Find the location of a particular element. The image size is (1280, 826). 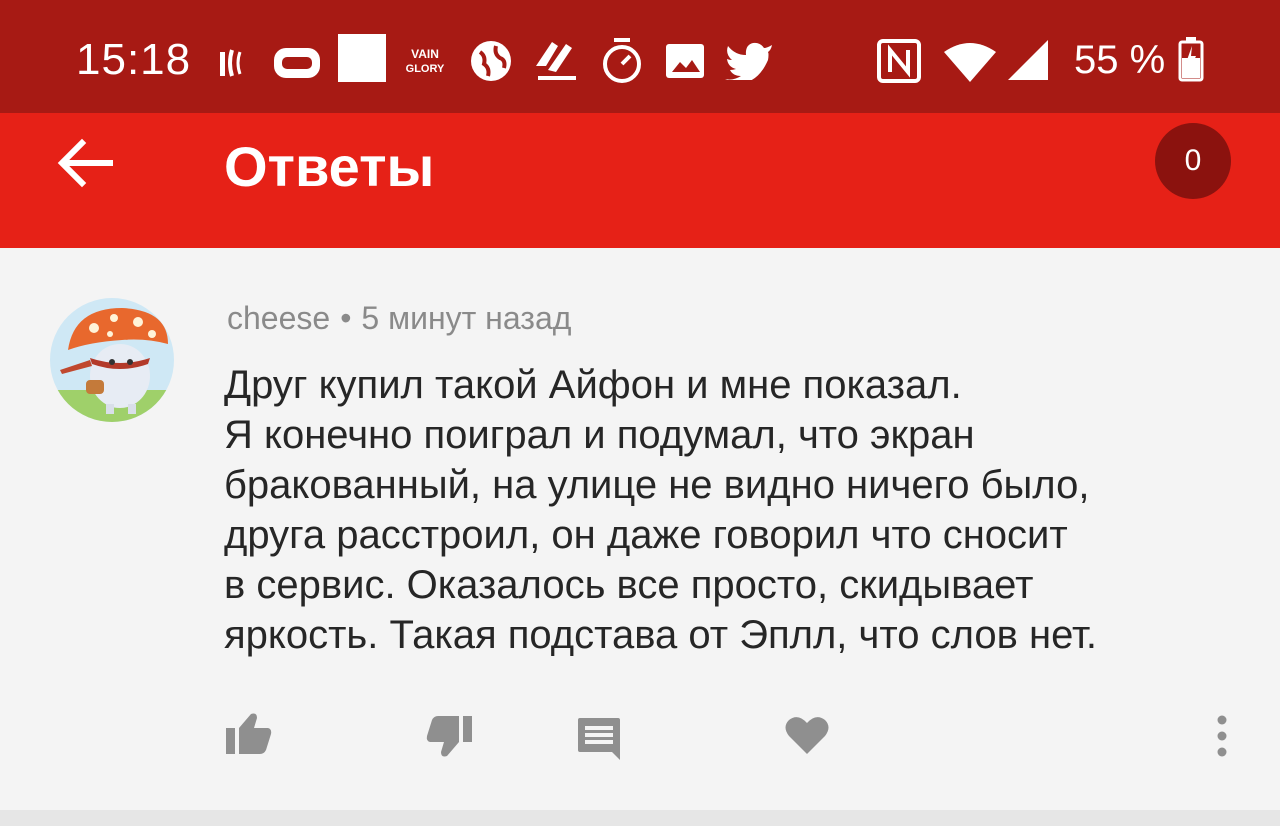

status-bar: 15:18 VAIN GLORY 55 % is located at coordinates (640, 56).